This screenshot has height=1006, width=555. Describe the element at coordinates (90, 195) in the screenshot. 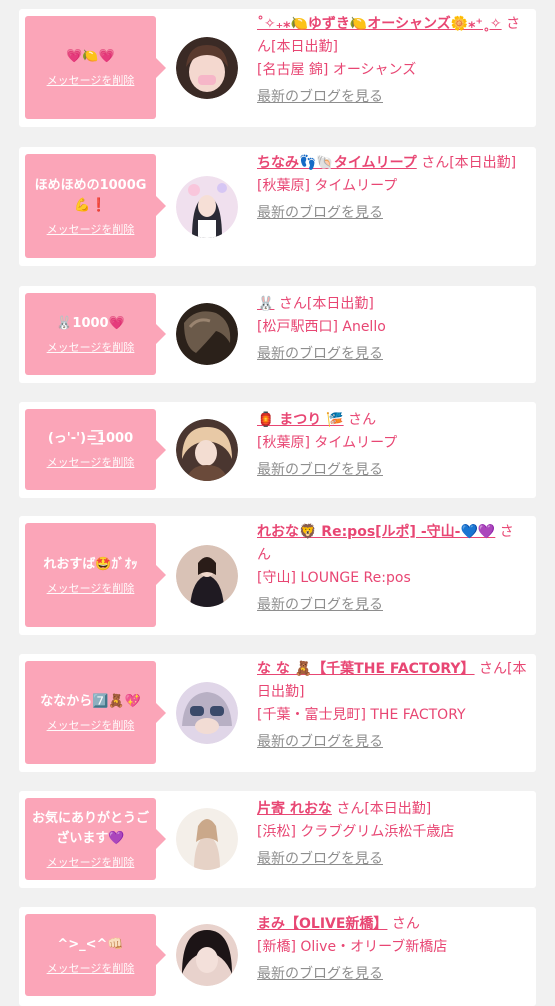

I see `message-text: ほめほめの1000G💪❗` at that location.